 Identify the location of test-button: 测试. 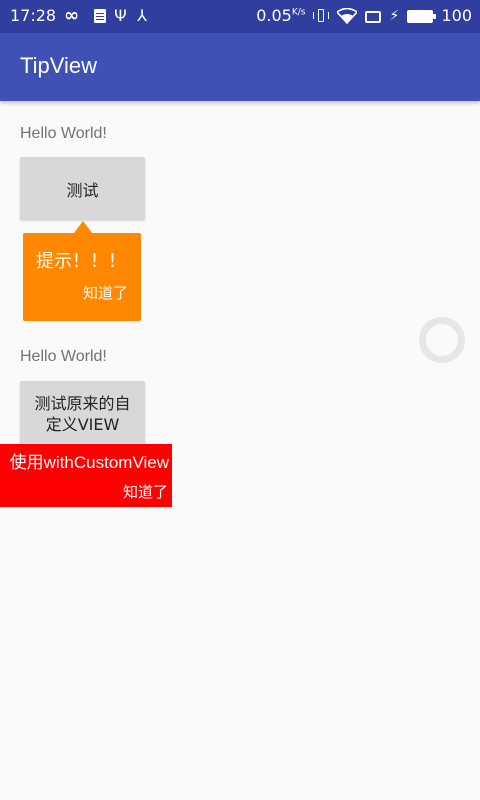
(82, 188).